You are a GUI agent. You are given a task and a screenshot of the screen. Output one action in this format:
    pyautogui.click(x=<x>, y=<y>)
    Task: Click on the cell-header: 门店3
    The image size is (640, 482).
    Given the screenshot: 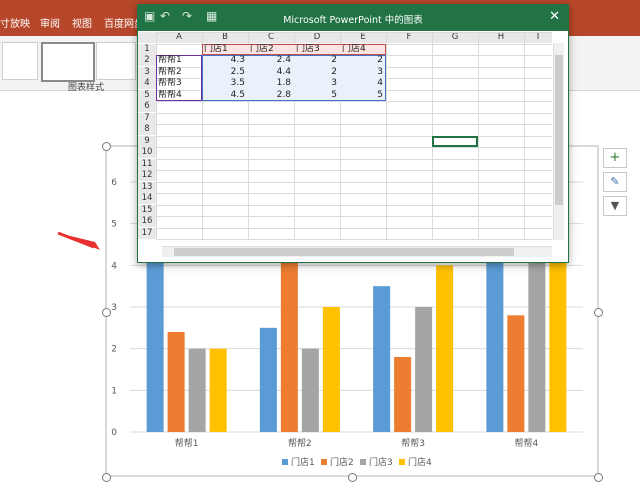 What is the action you would take?
    pyautogui.click(x=318, y=49)
    